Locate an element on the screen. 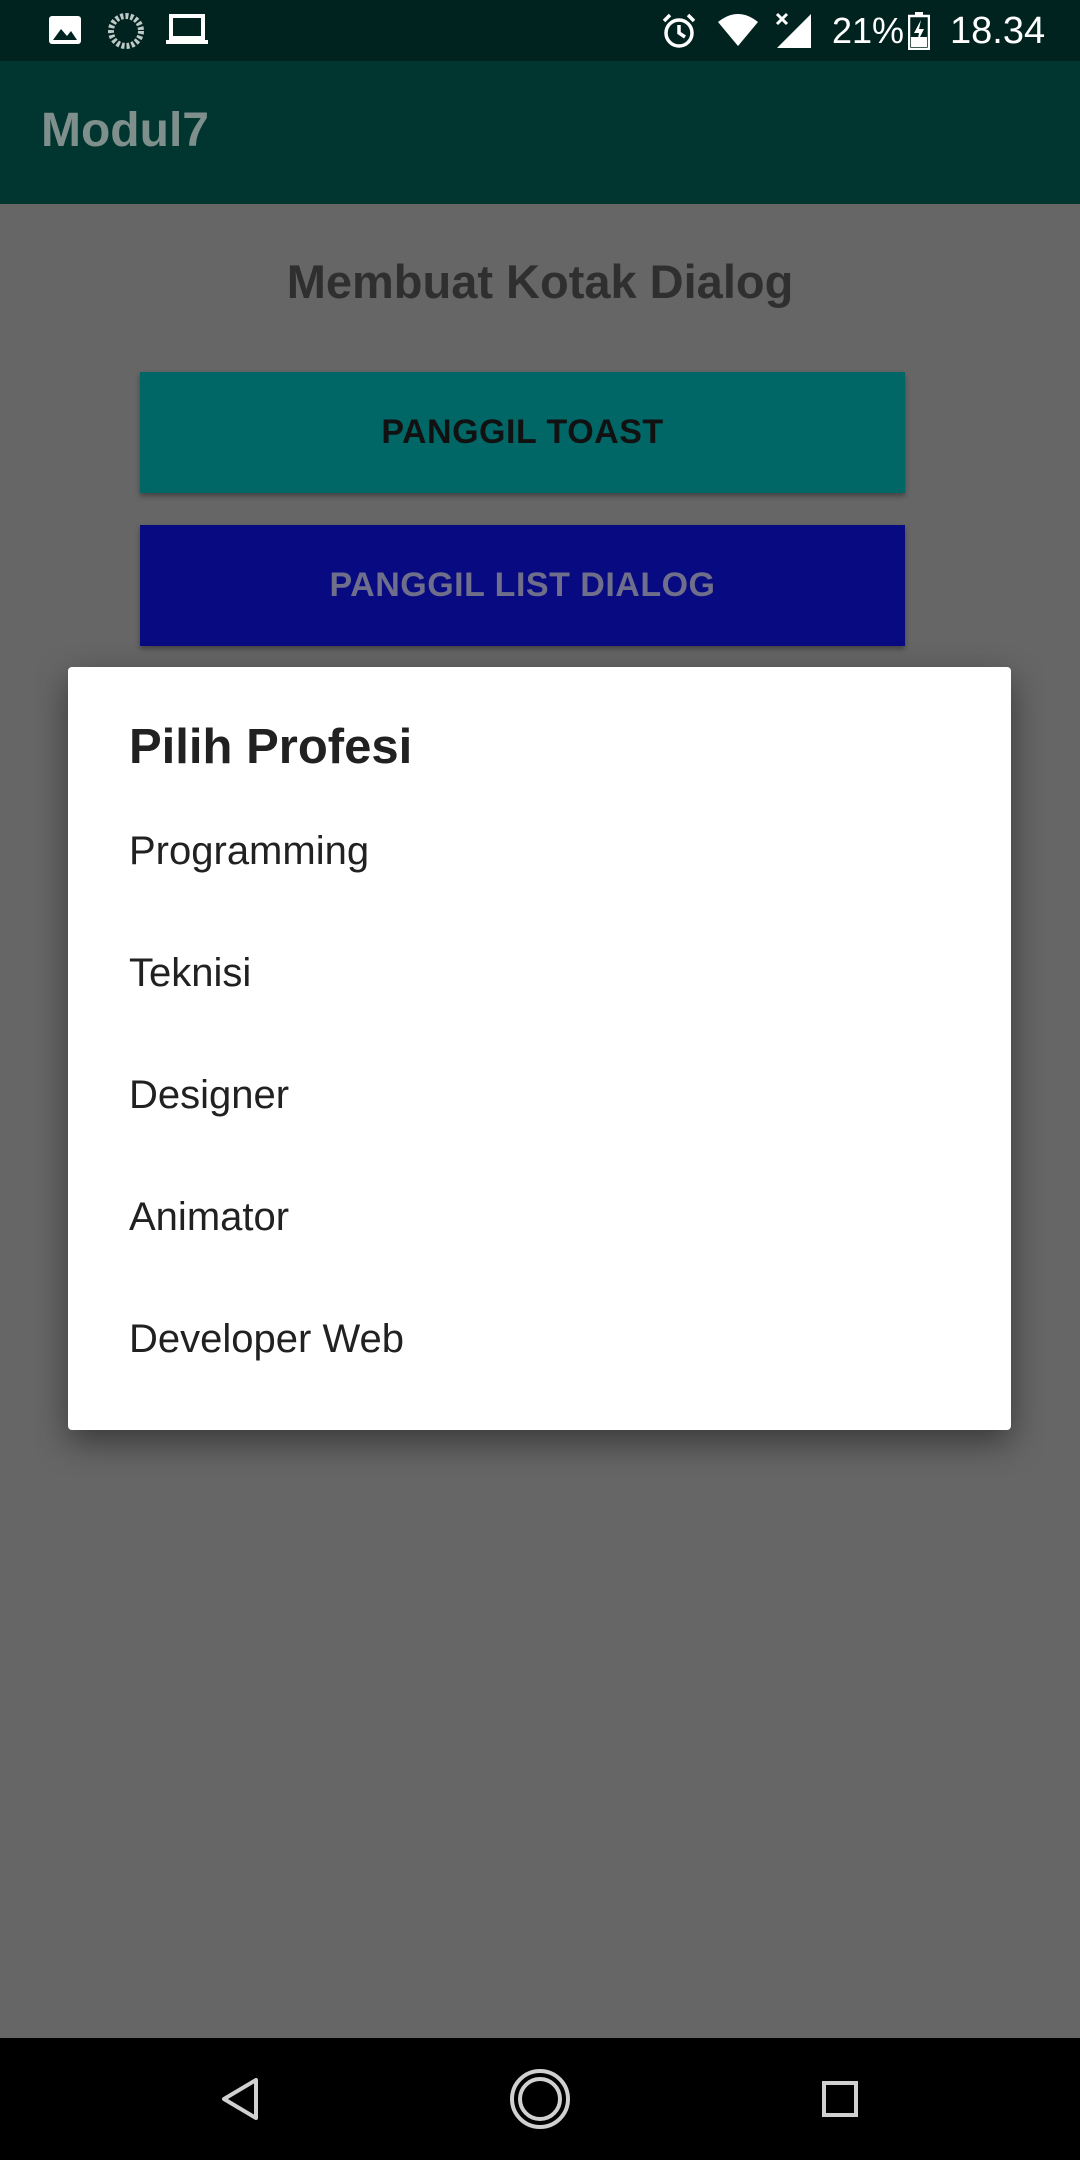  page-heading: Membuat Kotak Dialog is located at coordinates (540, 281).